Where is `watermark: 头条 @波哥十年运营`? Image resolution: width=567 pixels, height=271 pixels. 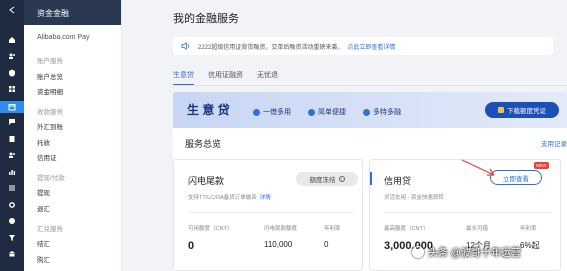 watermark: 头条 @波哥十年运营 is located at coordinates (466, 251).